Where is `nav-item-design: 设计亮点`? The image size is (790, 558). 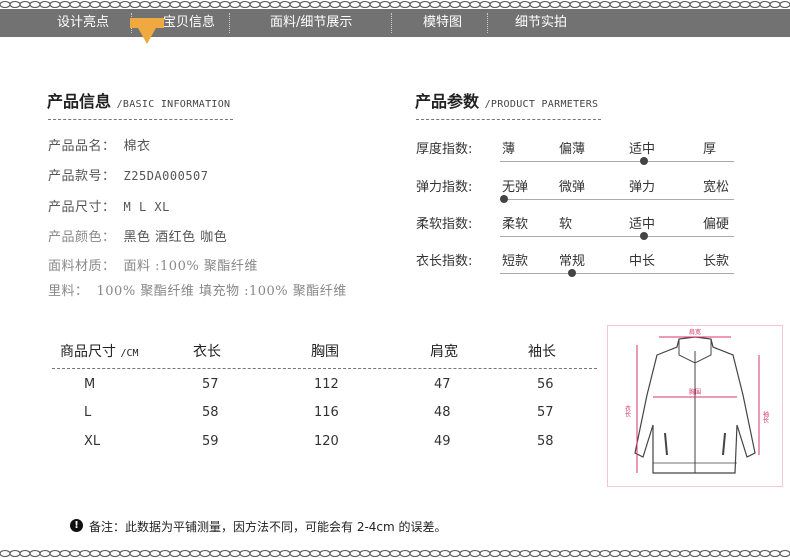 nav-item-design: 设计亮点 is located at coordinates (83, 23).